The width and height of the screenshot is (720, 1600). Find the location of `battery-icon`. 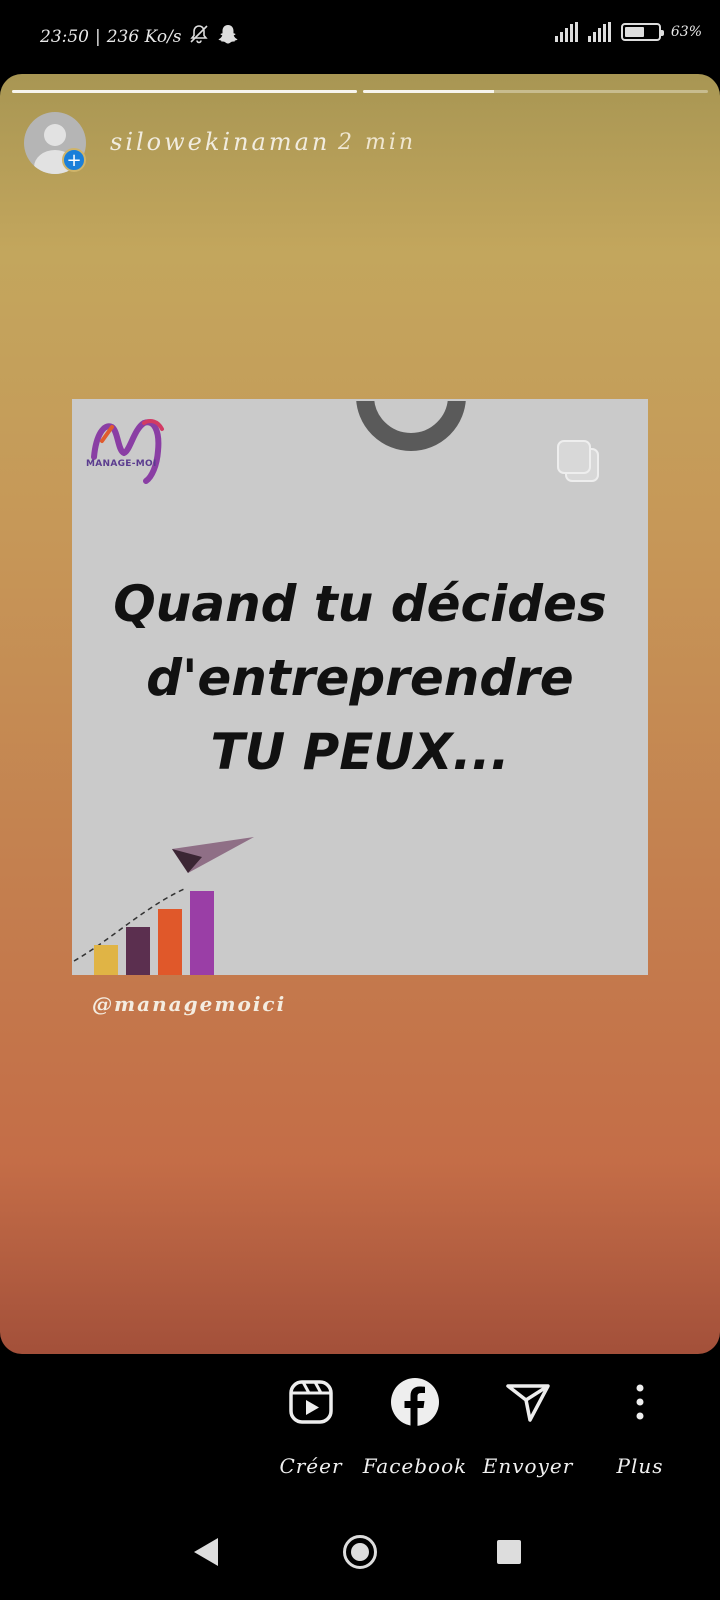

battery-icon is located at coordinates (642, 32).